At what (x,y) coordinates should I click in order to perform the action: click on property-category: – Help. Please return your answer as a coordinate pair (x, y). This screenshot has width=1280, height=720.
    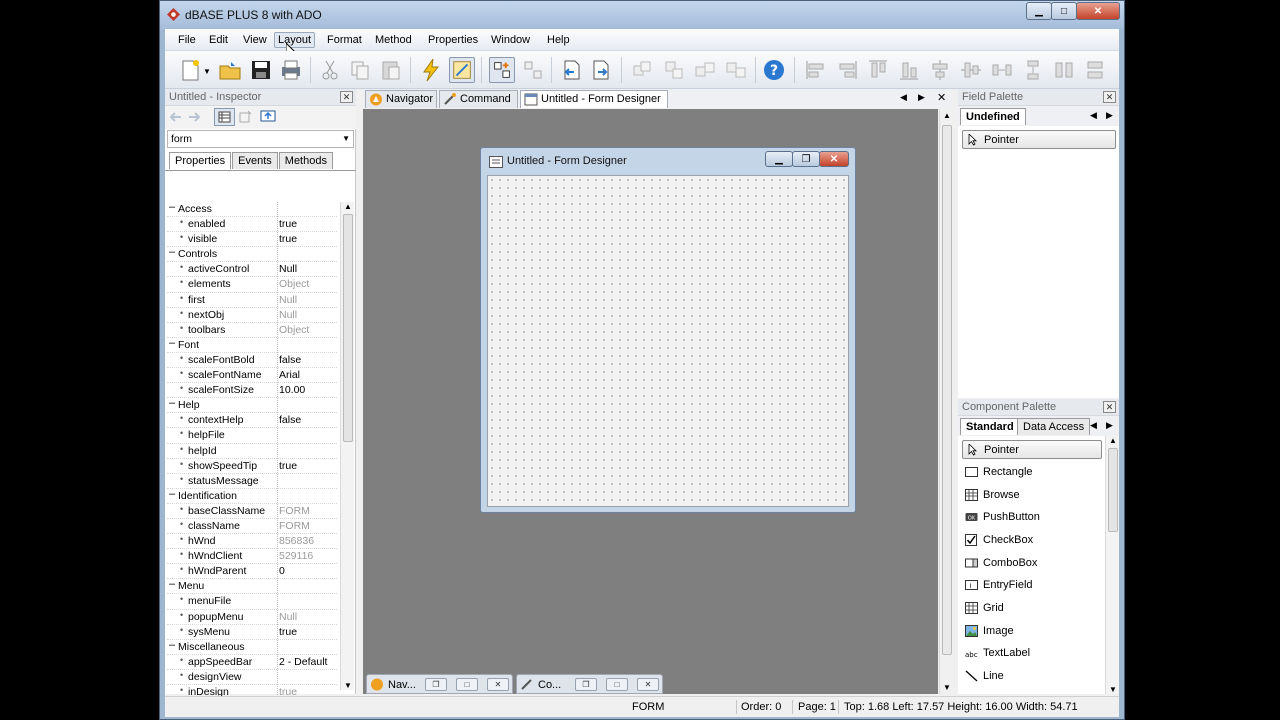
    Looking at the image, I should click on (252, 405).